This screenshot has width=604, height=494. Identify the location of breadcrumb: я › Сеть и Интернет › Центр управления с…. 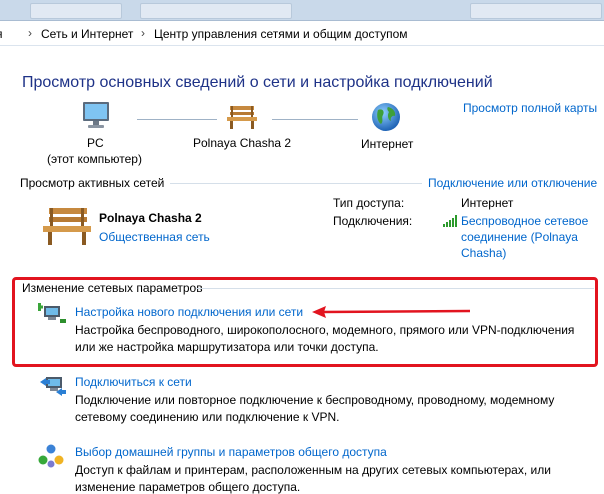
(302, 33).